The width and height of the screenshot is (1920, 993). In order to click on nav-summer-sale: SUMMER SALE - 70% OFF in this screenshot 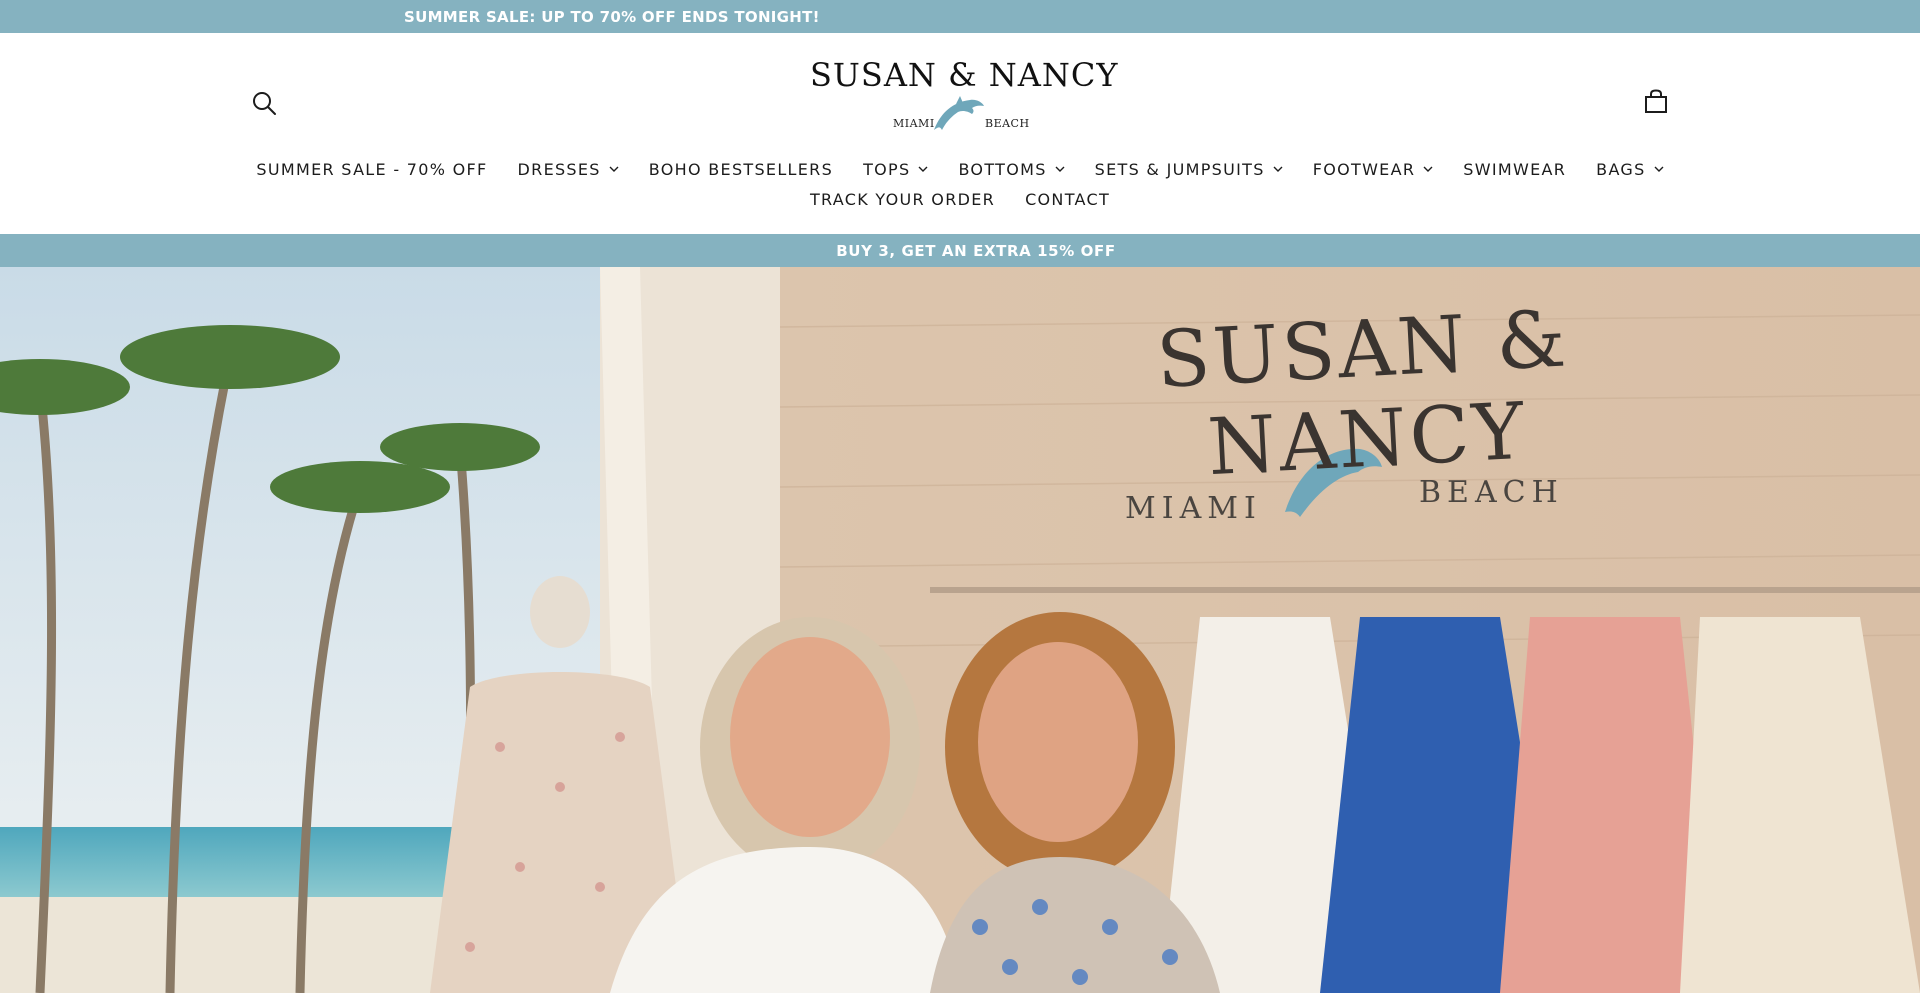, I will do `click(371, 169)`.